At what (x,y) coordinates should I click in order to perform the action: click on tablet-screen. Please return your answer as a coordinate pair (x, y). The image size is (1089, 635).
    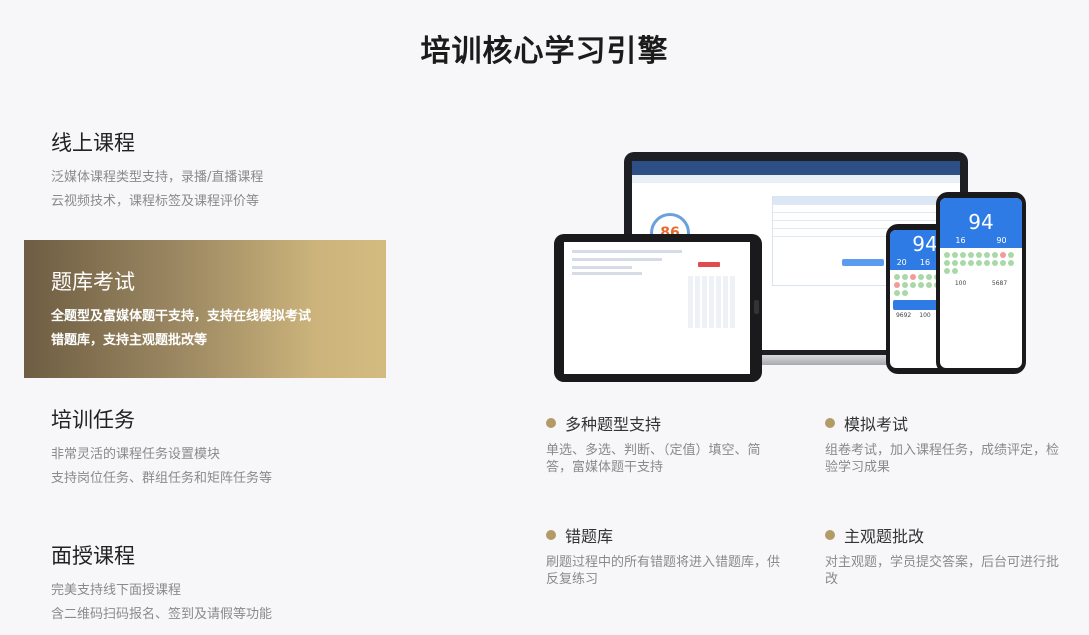
    Looking at the image, I should click on (657, 308).